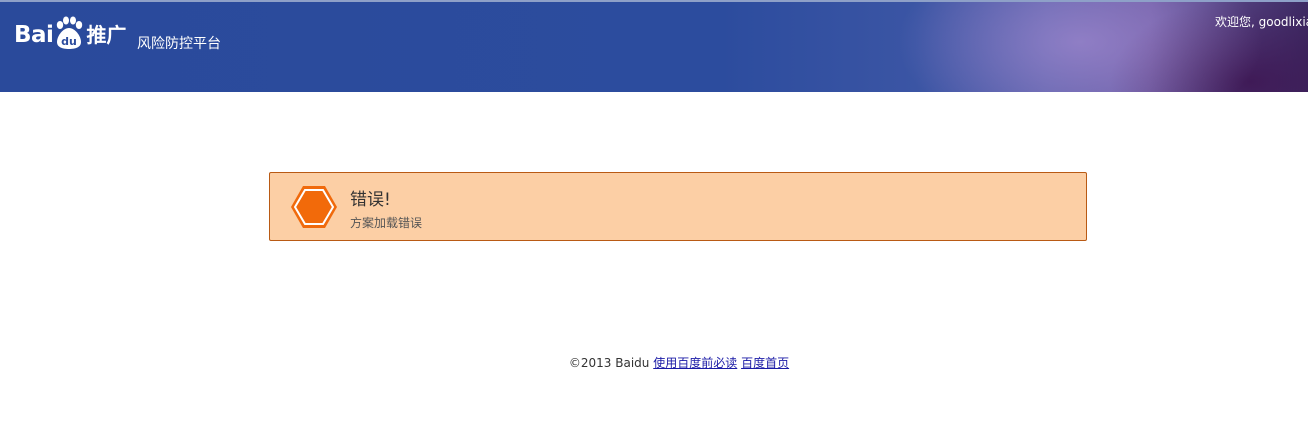 The height and width of the screenshot is (441, 1308). Describe the element at coordinates (765, 363) in the screenshot. I see `baidu-home-link: 百度首页` at that location.